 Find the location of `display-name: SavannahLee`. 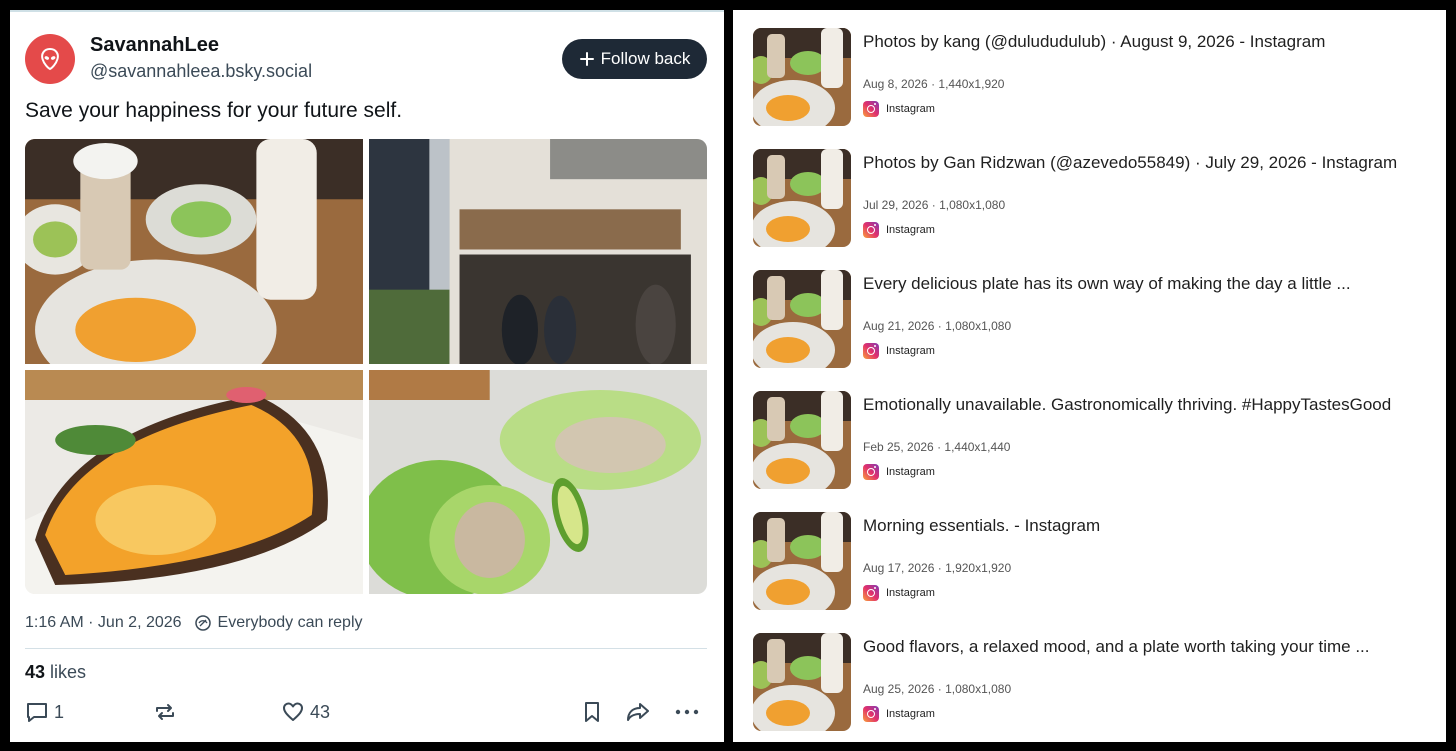

display-name: SavannahLee is located at coordinates (154, 45).